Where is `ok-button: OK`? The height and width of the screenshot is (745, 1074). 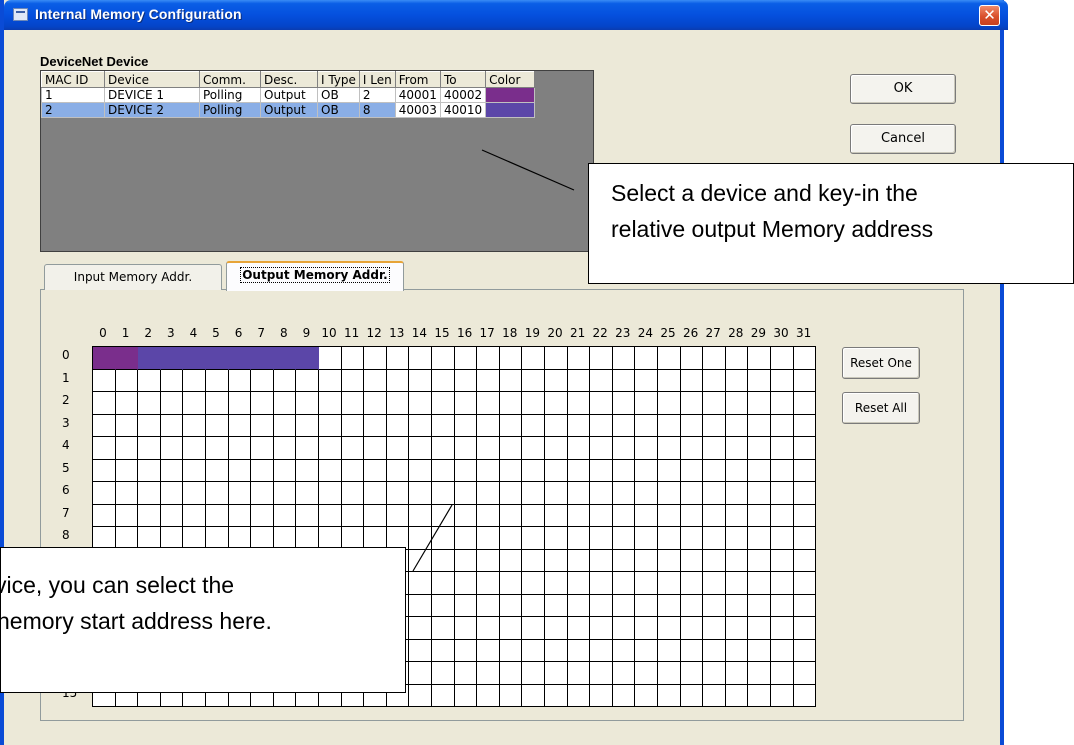 ok-button: OK is located at coordinates (903, 89).